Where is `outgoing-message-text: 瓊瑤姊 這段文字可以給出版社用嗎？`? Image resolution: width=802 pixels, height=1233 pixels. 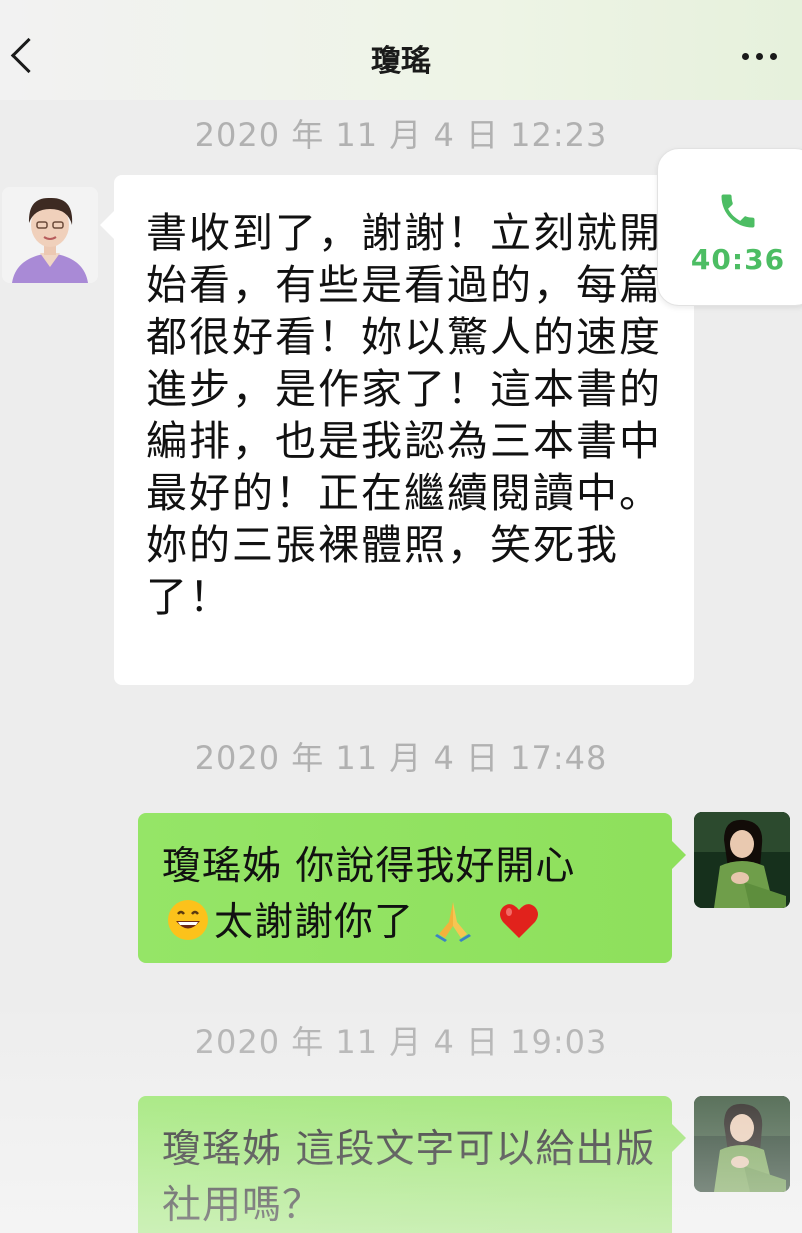
outgoing-message-text: 瓊瑤姊 這段文字可以給出版社用嗎？ is located at coordinates (409, 1177).